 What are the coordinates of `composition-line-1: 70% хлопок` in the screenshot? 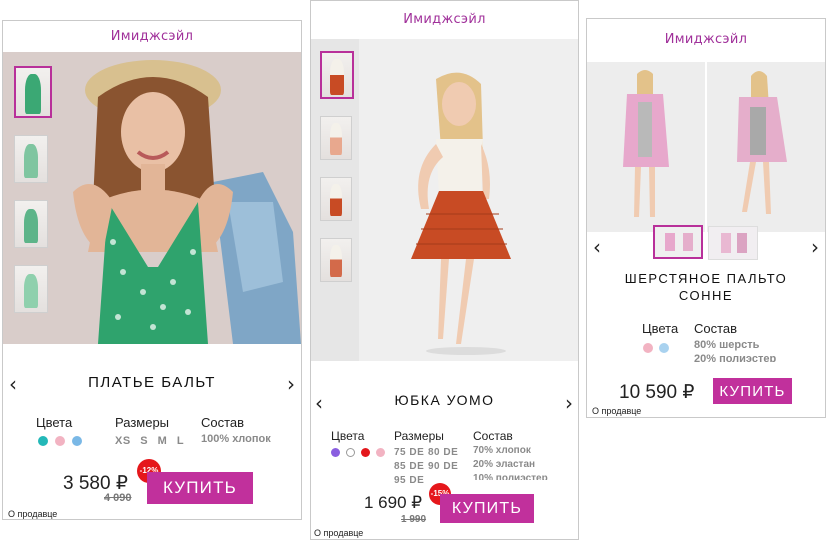 It's located at (502, 450).